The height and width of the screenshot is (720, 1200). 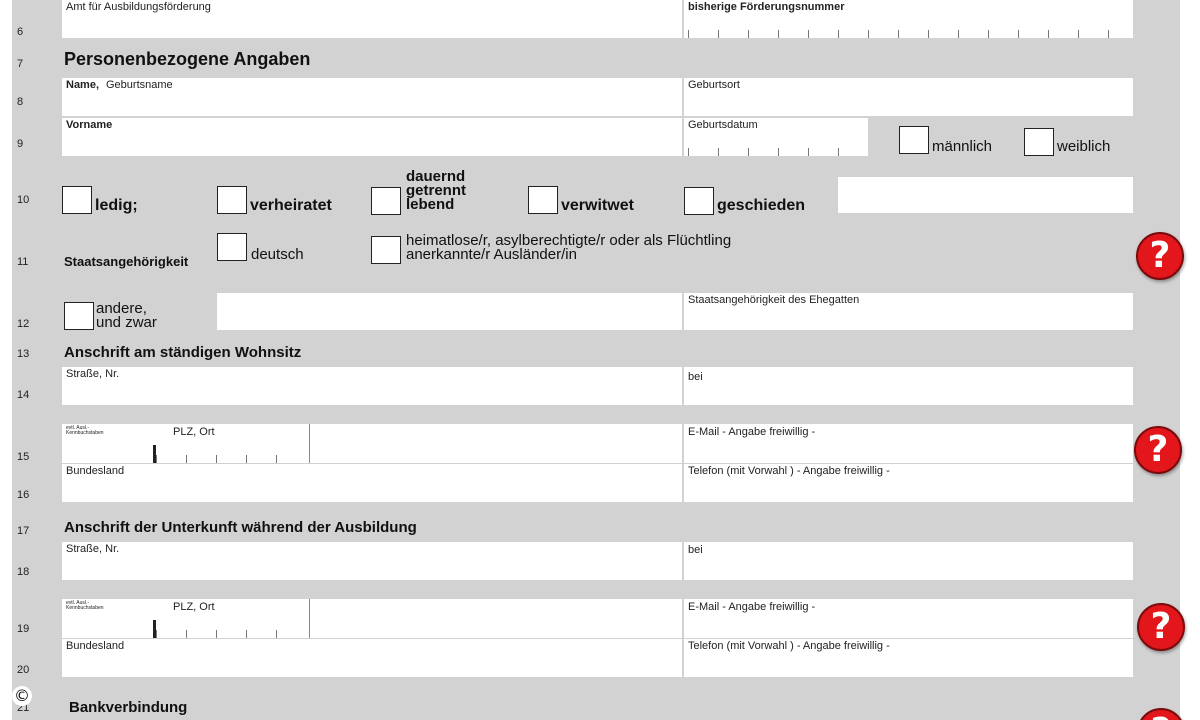 I want to click on ledig-checkbox, so click(x=77, y=200).